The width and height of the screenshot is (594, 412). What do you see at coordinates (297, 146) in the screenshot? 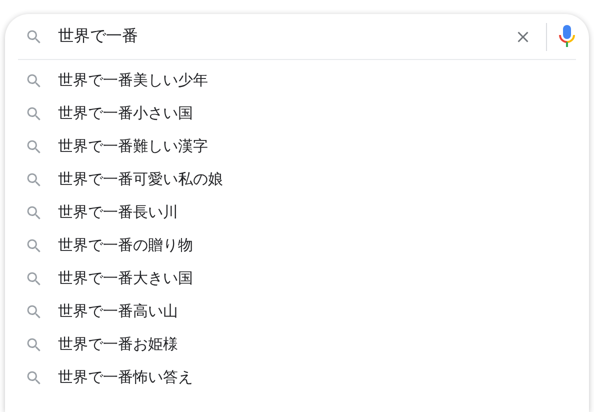
I see `suggestion-item: 世界で一番難しい漢字` at bounding box center [297, 146].